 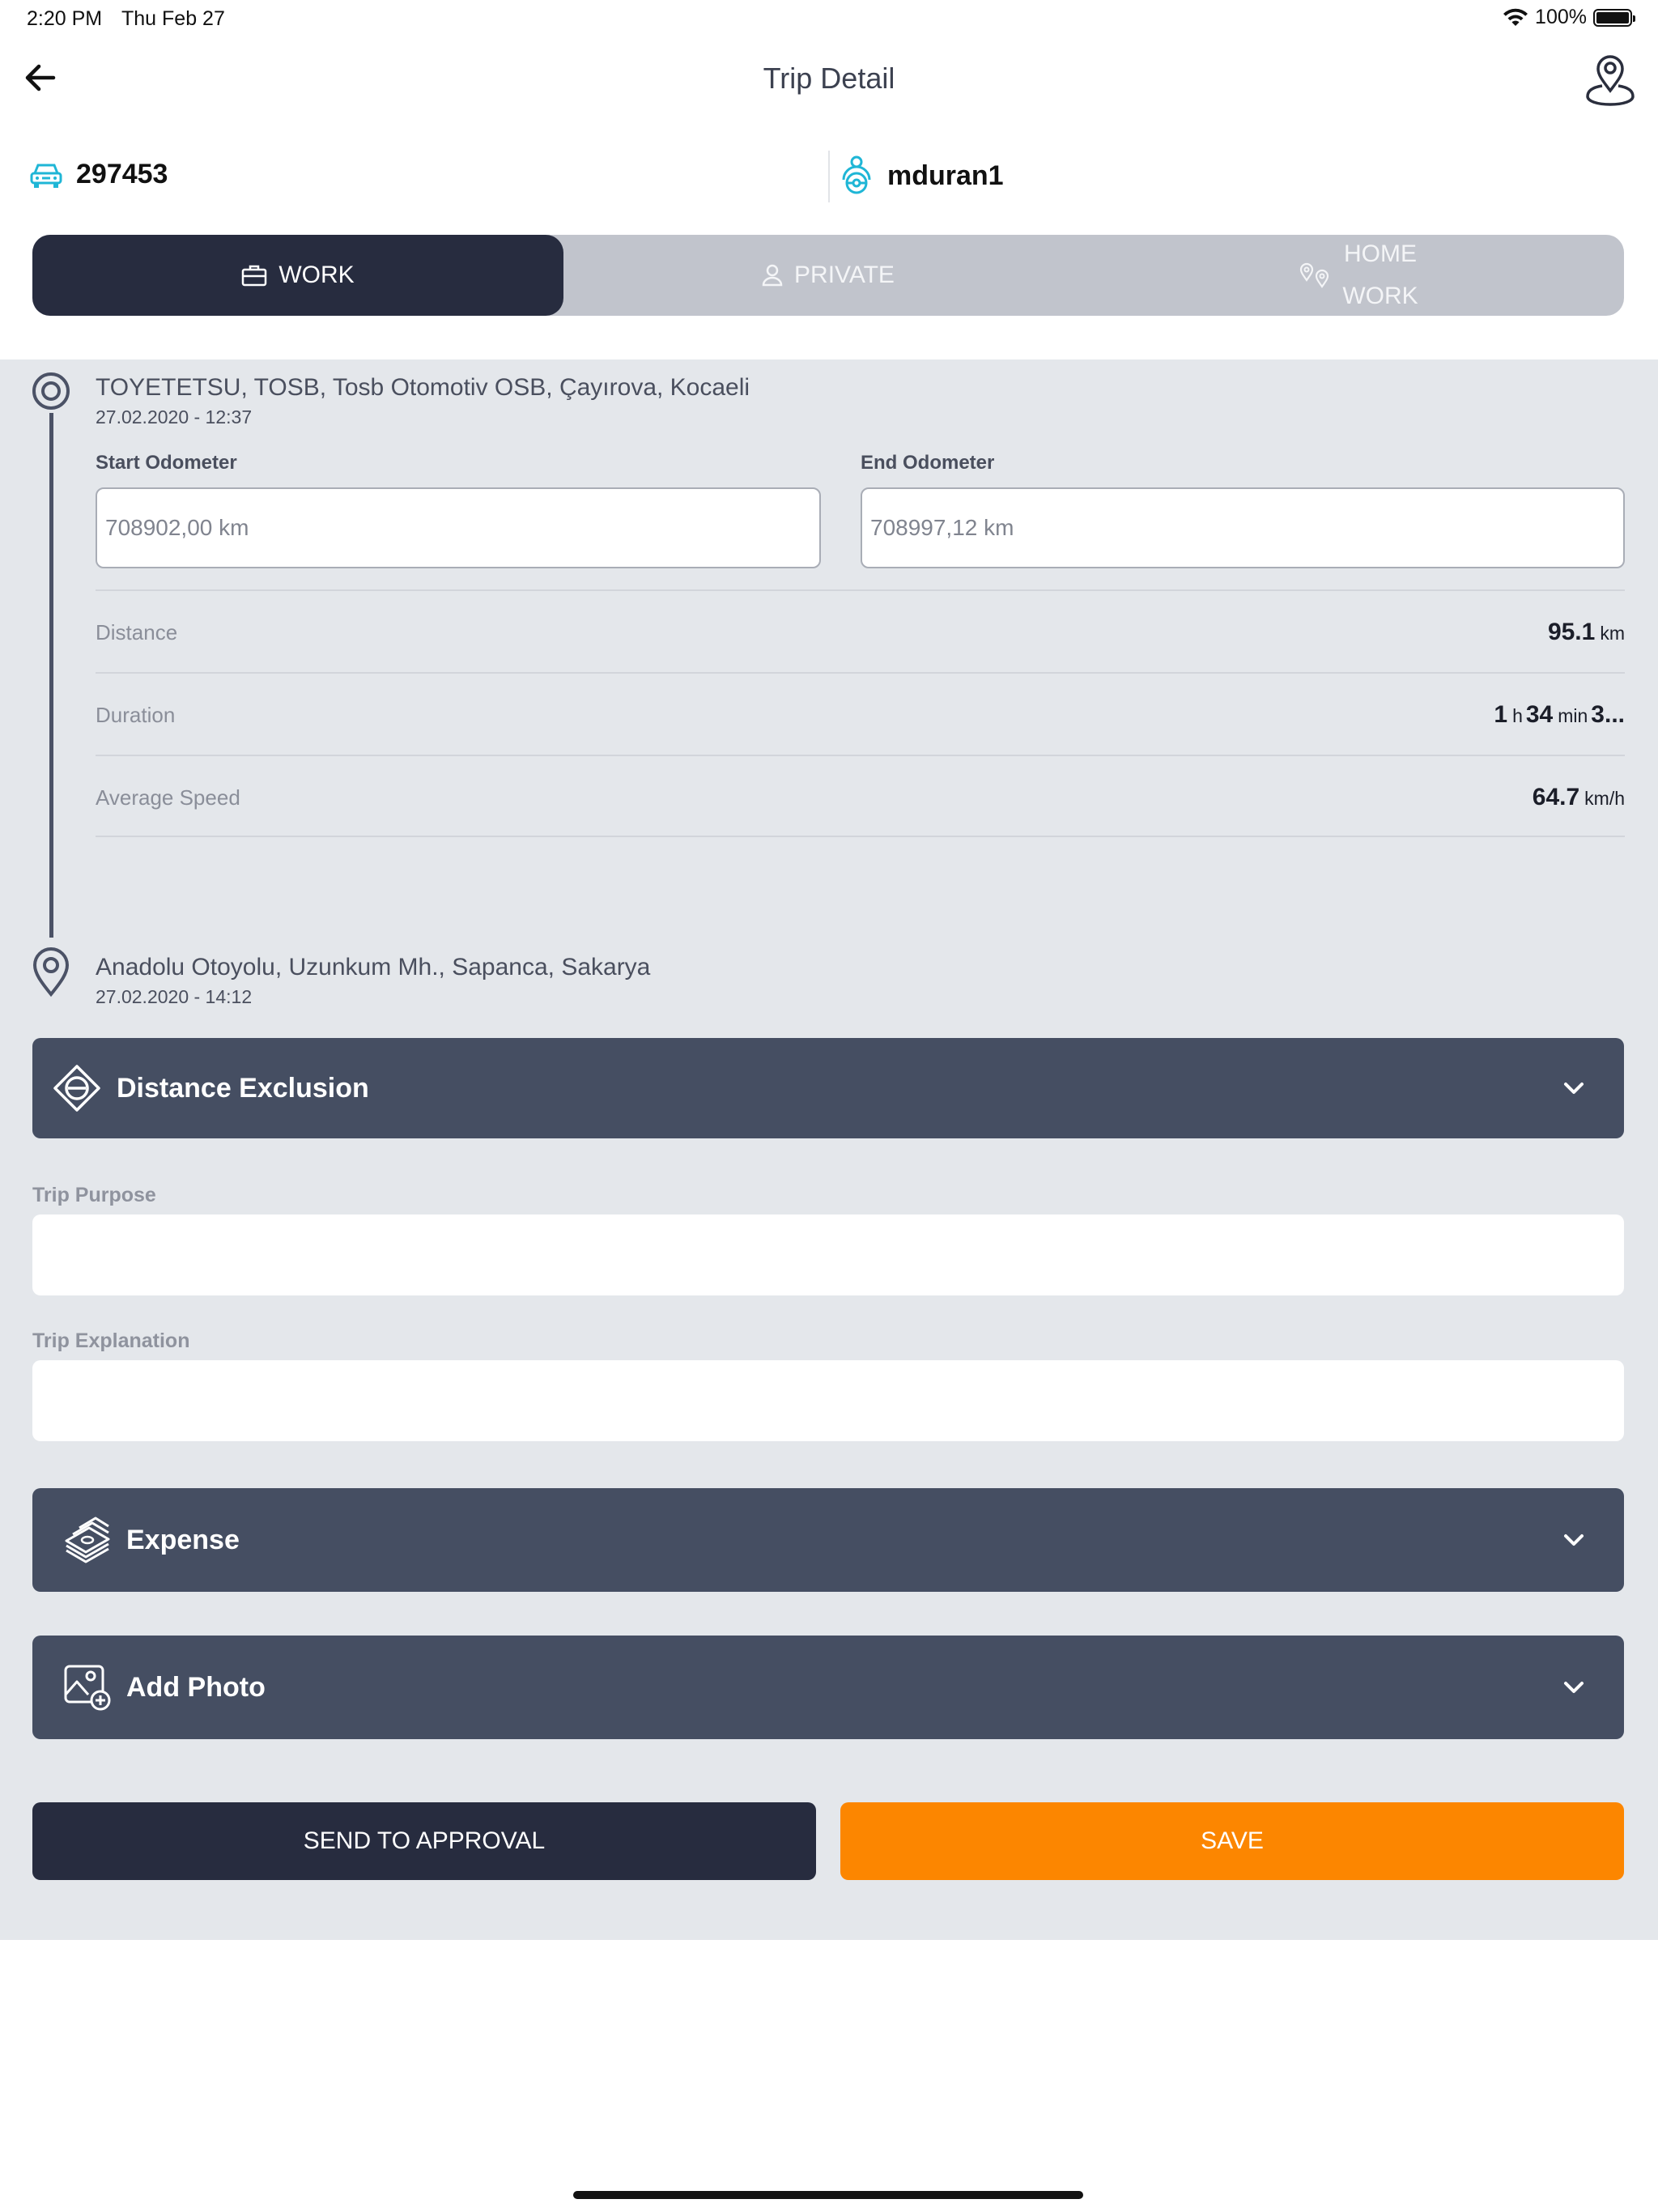 What do you see at coordinates (1232, 1841) in the screenshot?
I see `save-button: SAVE` at bounding box center [1232, 1841].